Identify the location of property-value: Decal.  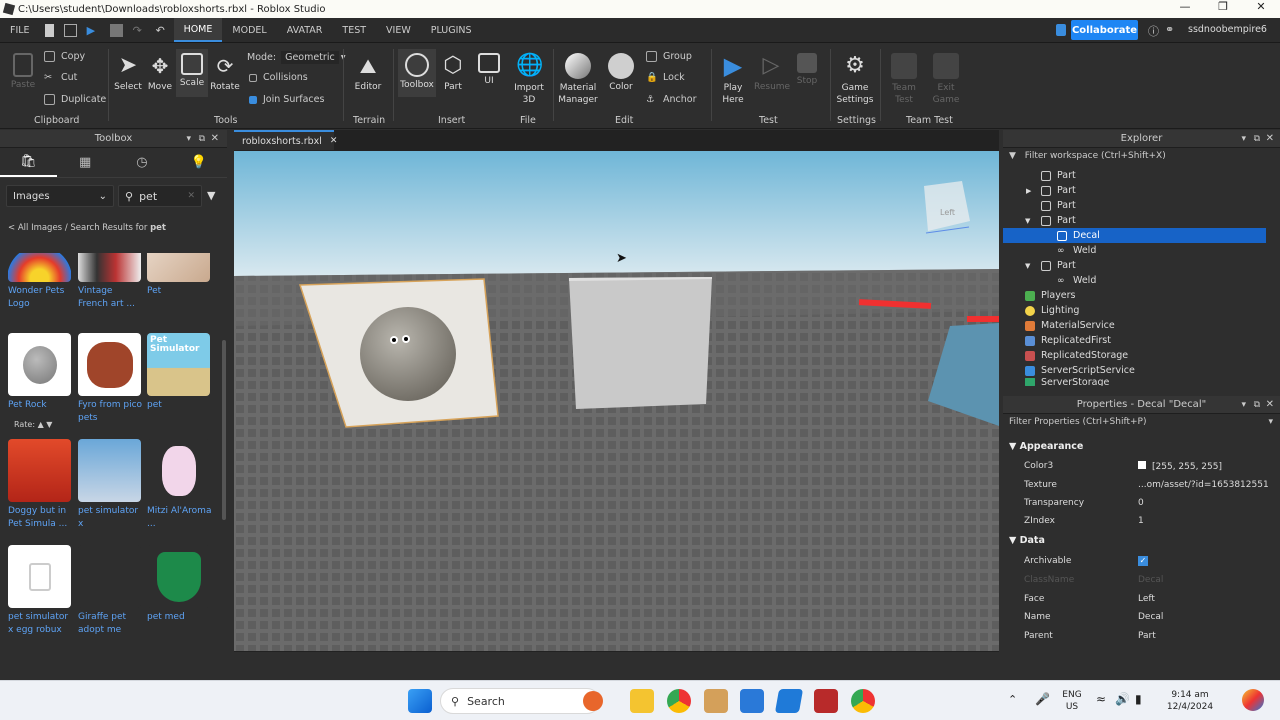
(1203, 617).